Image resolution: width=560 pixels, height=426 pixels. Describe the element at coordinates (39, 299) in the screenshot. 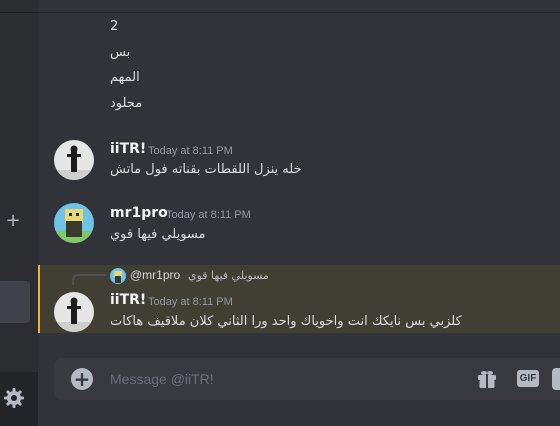

I see `mention-bar` at that location.